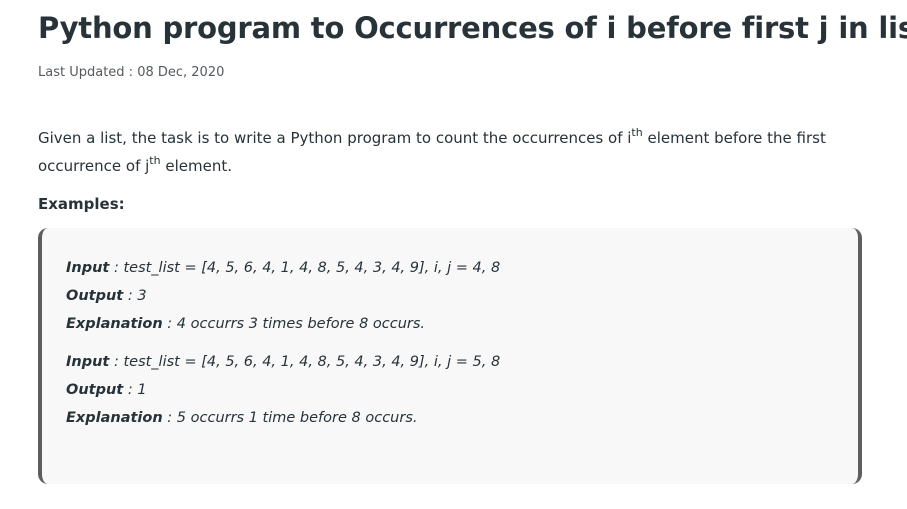 The height and width of the screenshot is (509, 907). I want to click on example-1-input-label: Input, so click(88, 268).